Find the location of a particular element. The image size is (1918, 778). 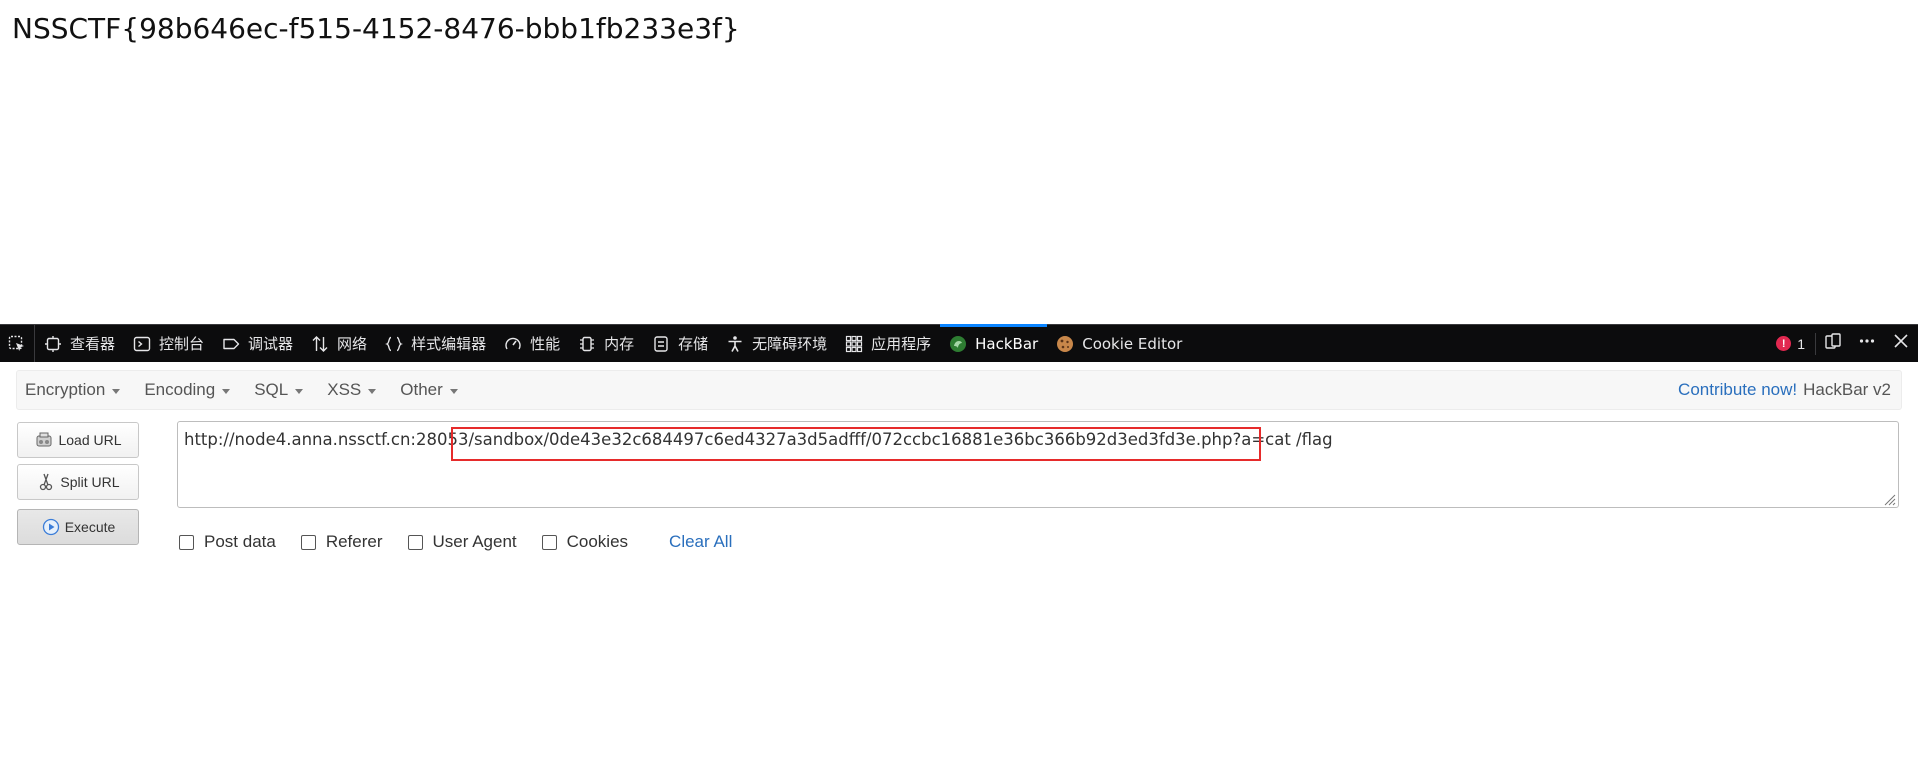

tab-label: 内存 is located at coordinates (619, 344).